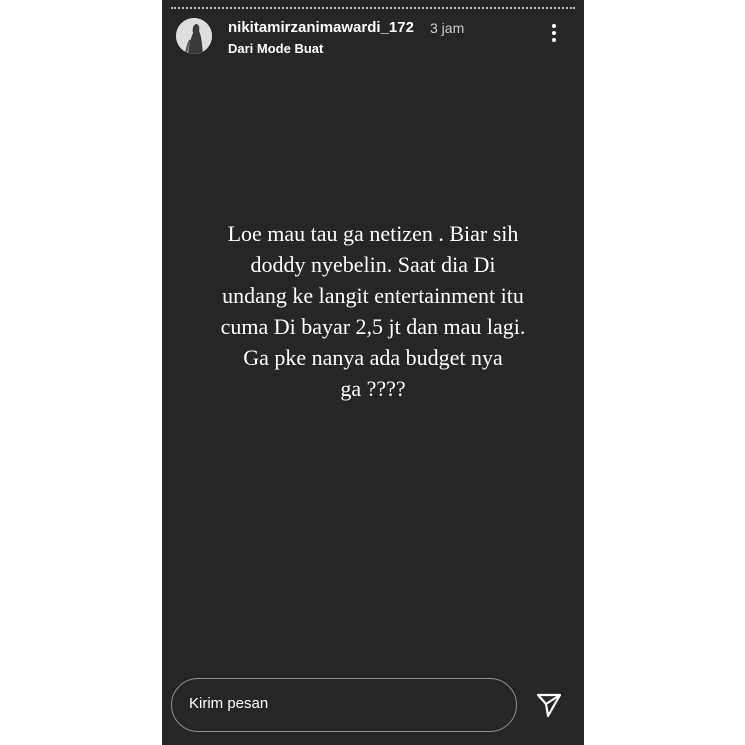 Image resolution: width=745 pixels, height=745 pixels. Describe the element at coordinates (276, 48) in the screenshot. I see `story-subtitle: Dari Mode Buat` at that location.